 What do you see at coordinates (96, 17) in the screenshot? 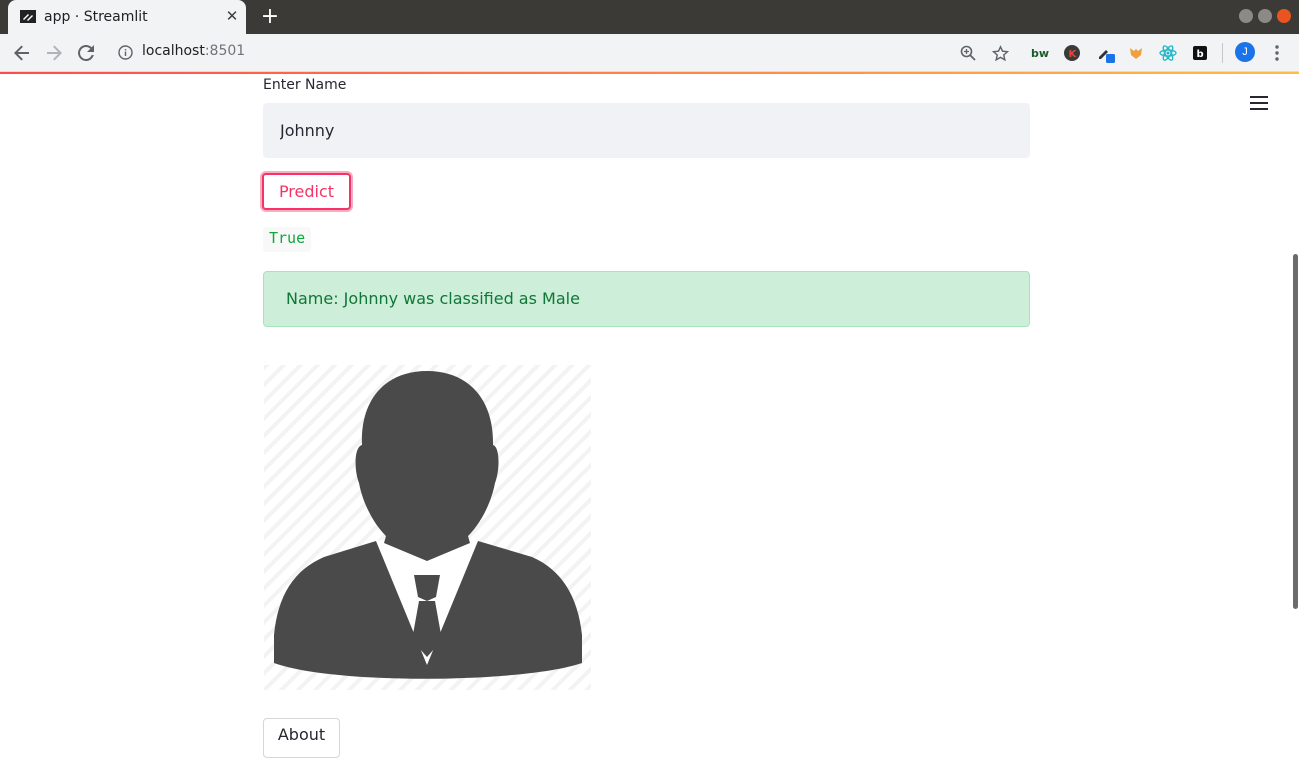
I see `tab-title: app · Streamlit` at bounding box center [96, 17].